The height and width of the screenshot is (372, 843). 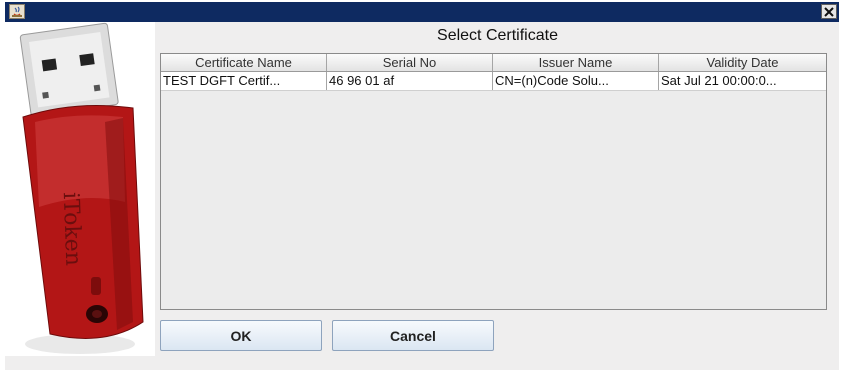 I want to click on close-icon, so click(x=829, y=11).